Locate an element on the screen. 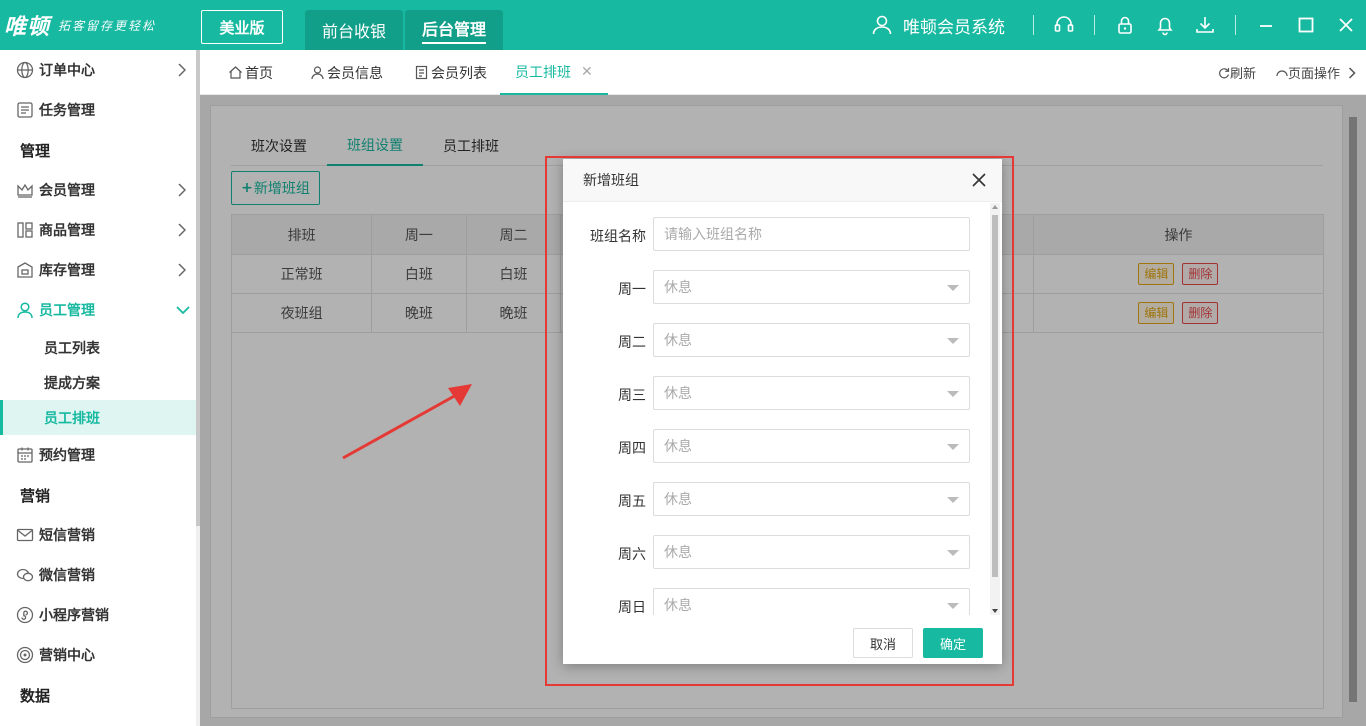 This screenshot has width=1366, height=726. sidebar-sub-commission-plan: 提成方案 is located at coordinates (98, 382).